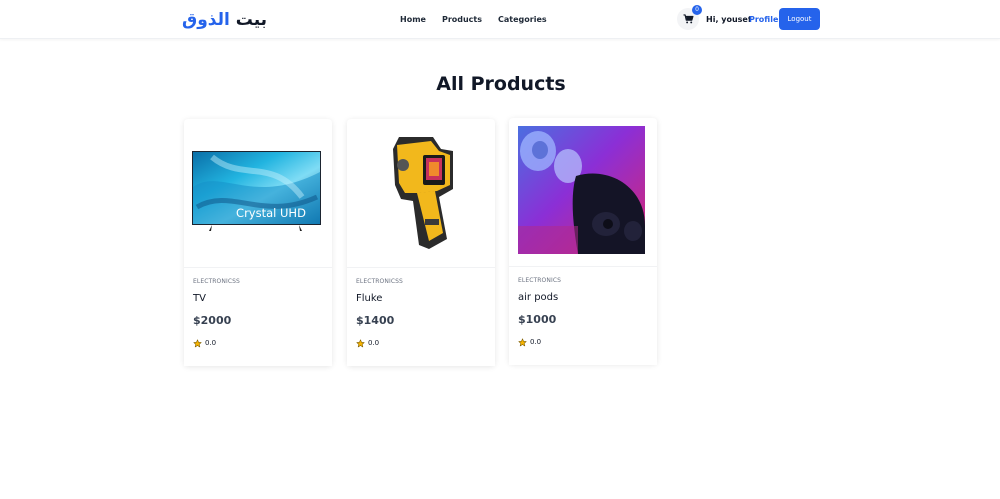 The height and width of the screenshot is (499, 1000). What do you see at coordinates (199, 299) in the screenshot?
I see `product-name: TV` at bounding box center [199, 299].